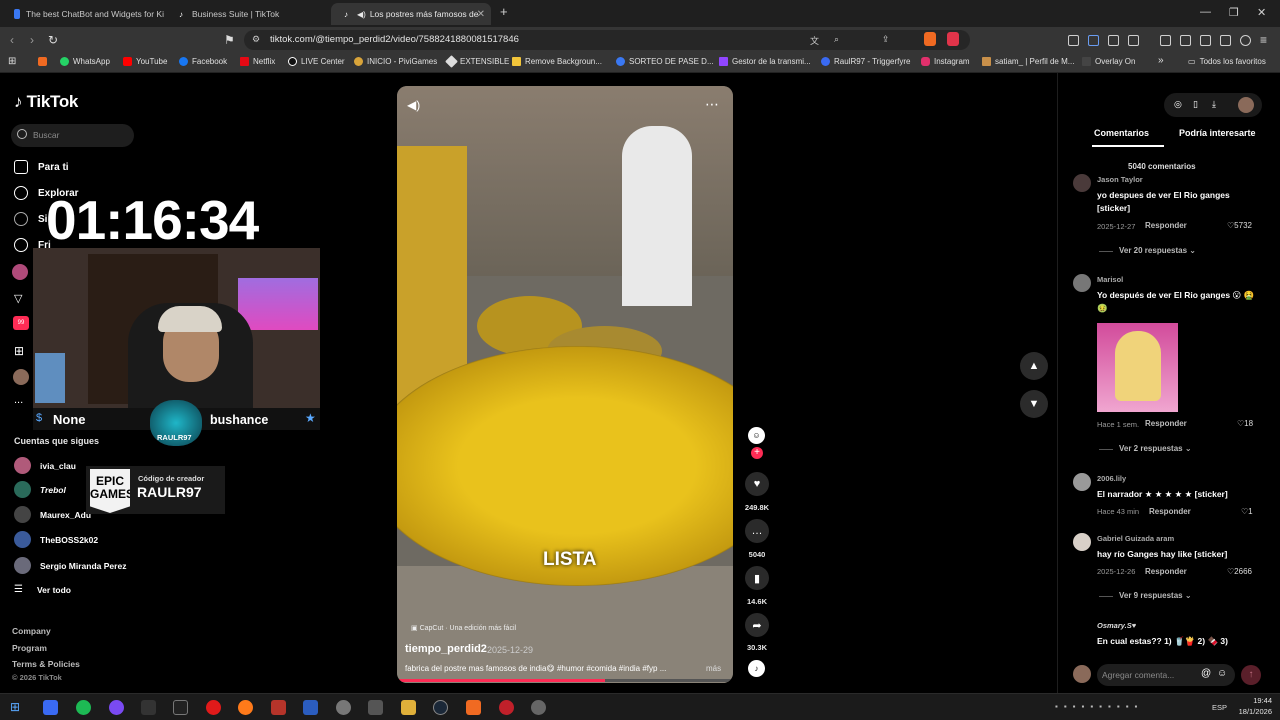 The width and height of the screenshot is (1280, 720). I want to click on forward-icon: ›, so click(32, 40).